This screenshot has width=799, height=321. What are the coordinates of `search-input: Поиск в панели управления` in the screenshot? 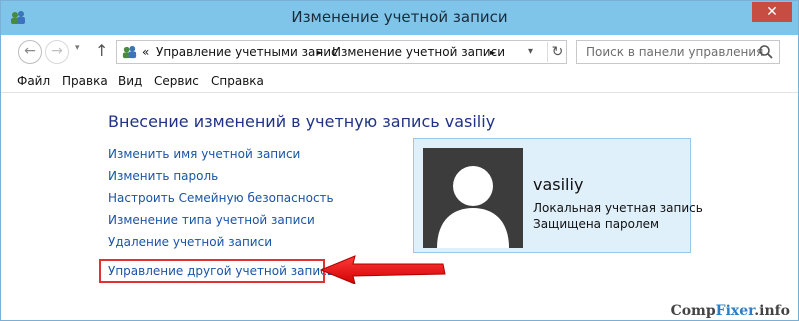 It's located at (674, 52).